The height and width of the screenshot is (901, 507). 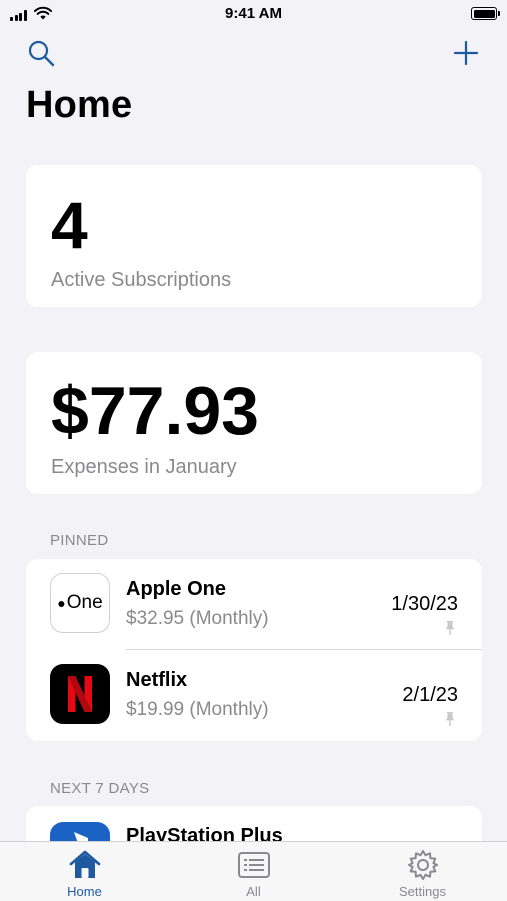 I want to click on monthly-expenses-card: $77.93 Expenses in January, so click(x=254, y=423).